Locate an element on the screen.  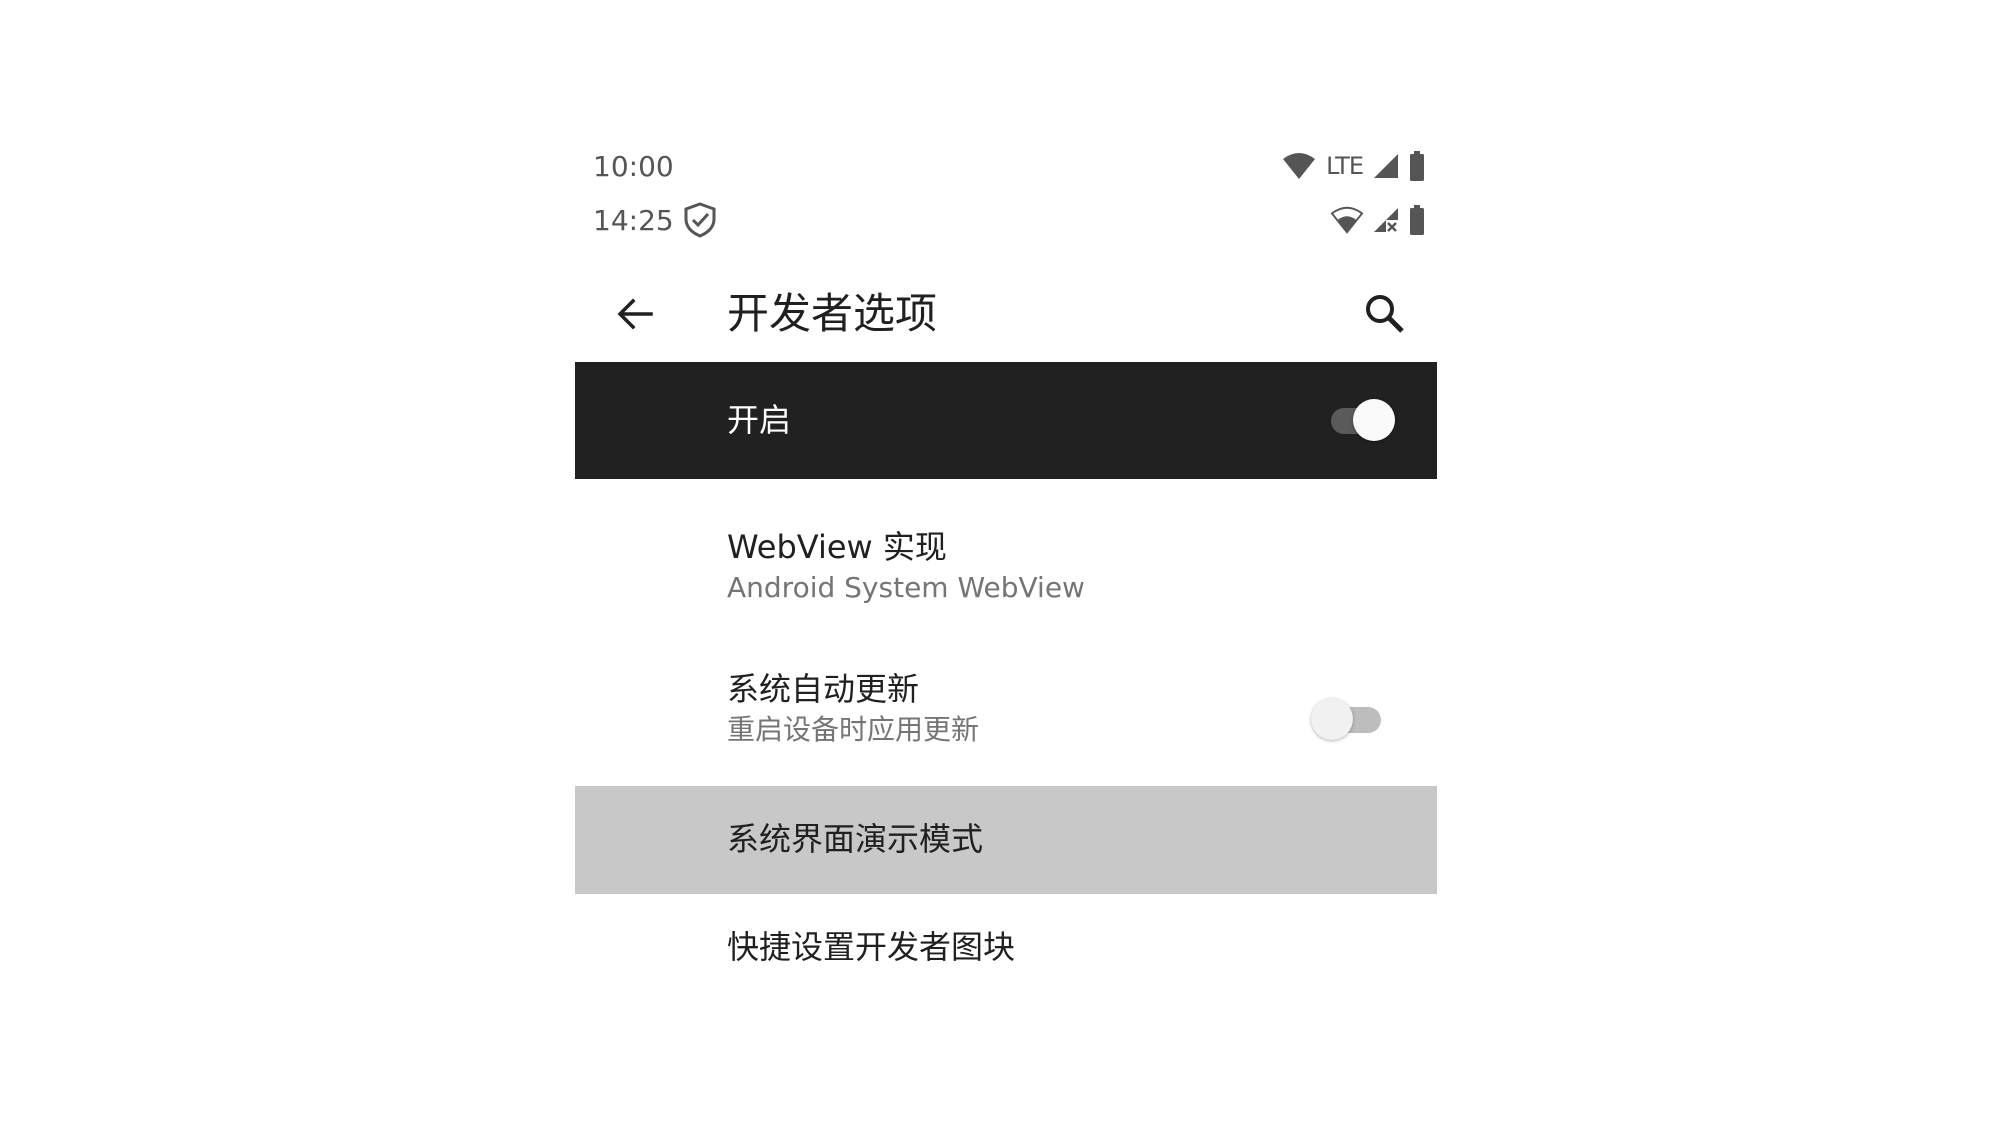
pref-title: 系统界面演示模式 is located at coordinates (855, 839).